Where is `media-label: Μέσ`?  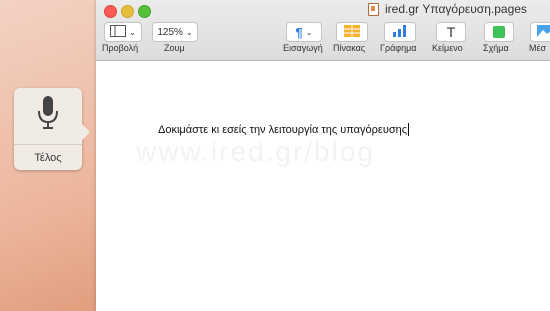
media-label: Μέσ is located at coordinates (538, 48).